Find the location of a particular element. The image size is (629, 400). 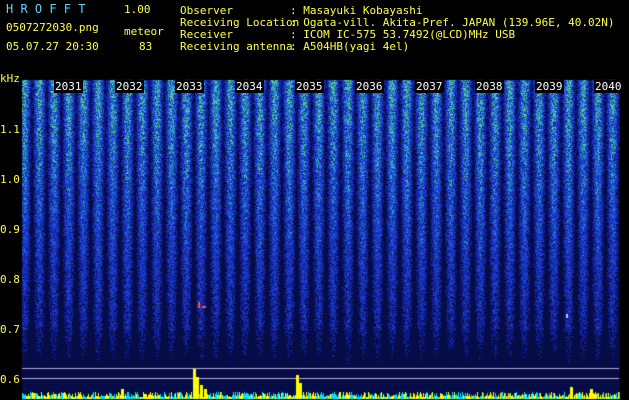

time-tick-2040: 2040 is located at coordinates (608, 86).